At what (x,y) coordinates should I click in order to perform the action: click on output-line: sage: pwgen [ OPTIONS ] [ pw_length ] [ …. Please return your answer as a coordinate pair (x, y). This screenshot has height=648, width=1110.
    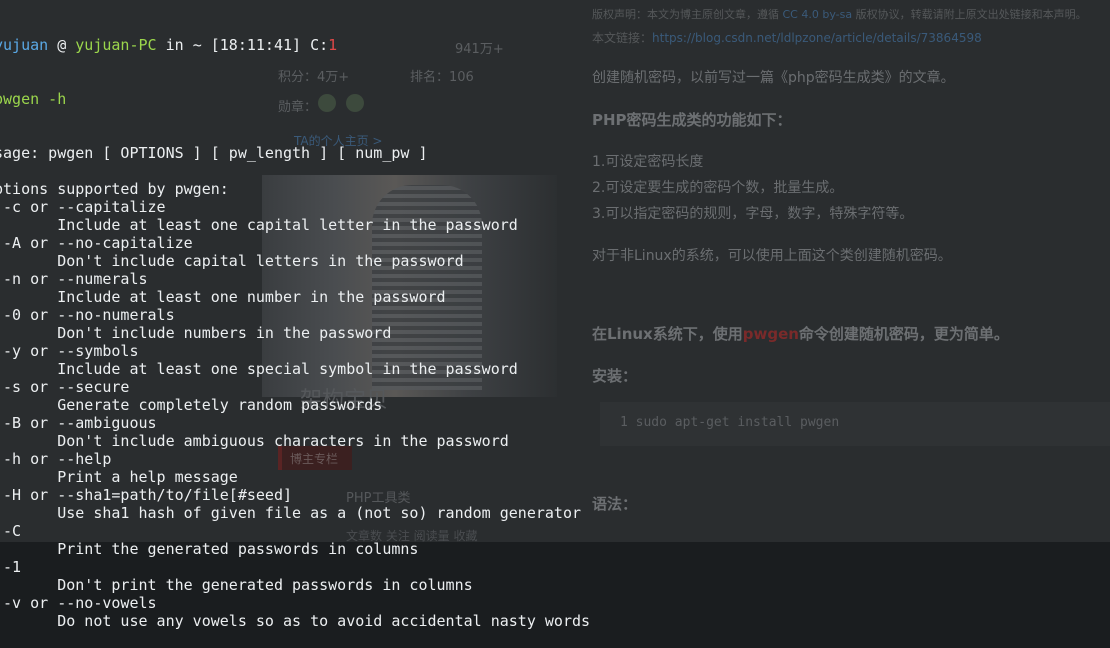
    Looking at the image, I should click on (214, 153).